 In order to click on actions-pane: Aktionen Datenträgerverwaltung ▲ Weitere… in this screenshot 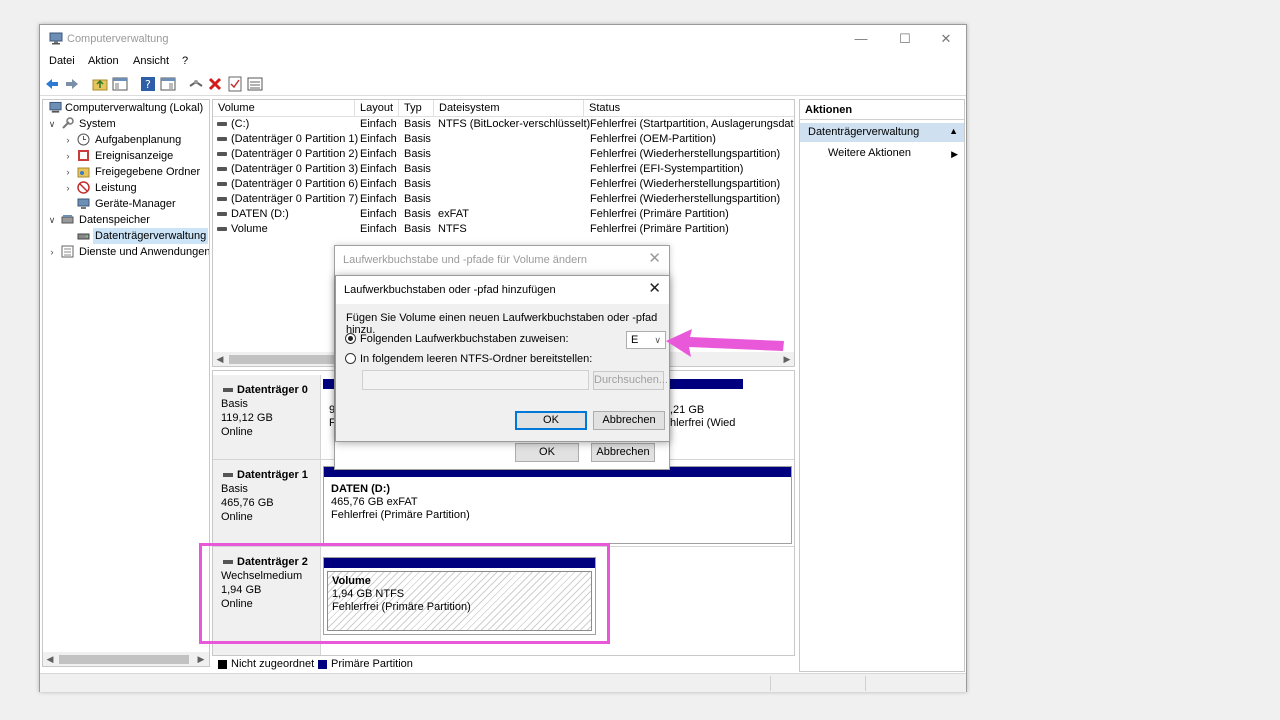, I will do `click(882, 385)`.